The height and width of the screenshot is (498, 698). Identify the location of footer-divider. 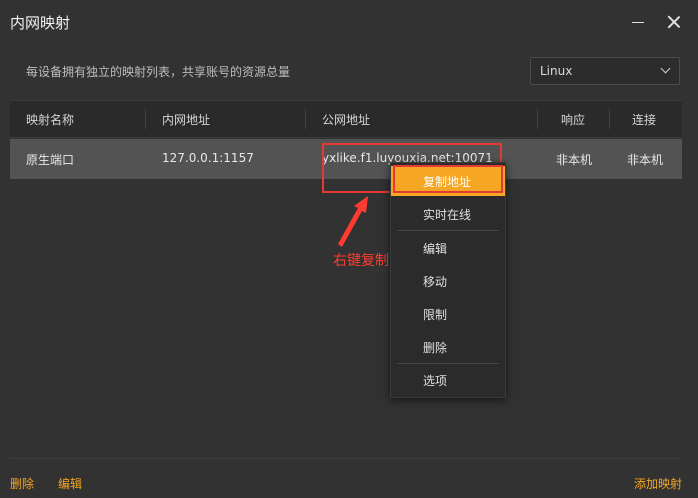
(346, 458).